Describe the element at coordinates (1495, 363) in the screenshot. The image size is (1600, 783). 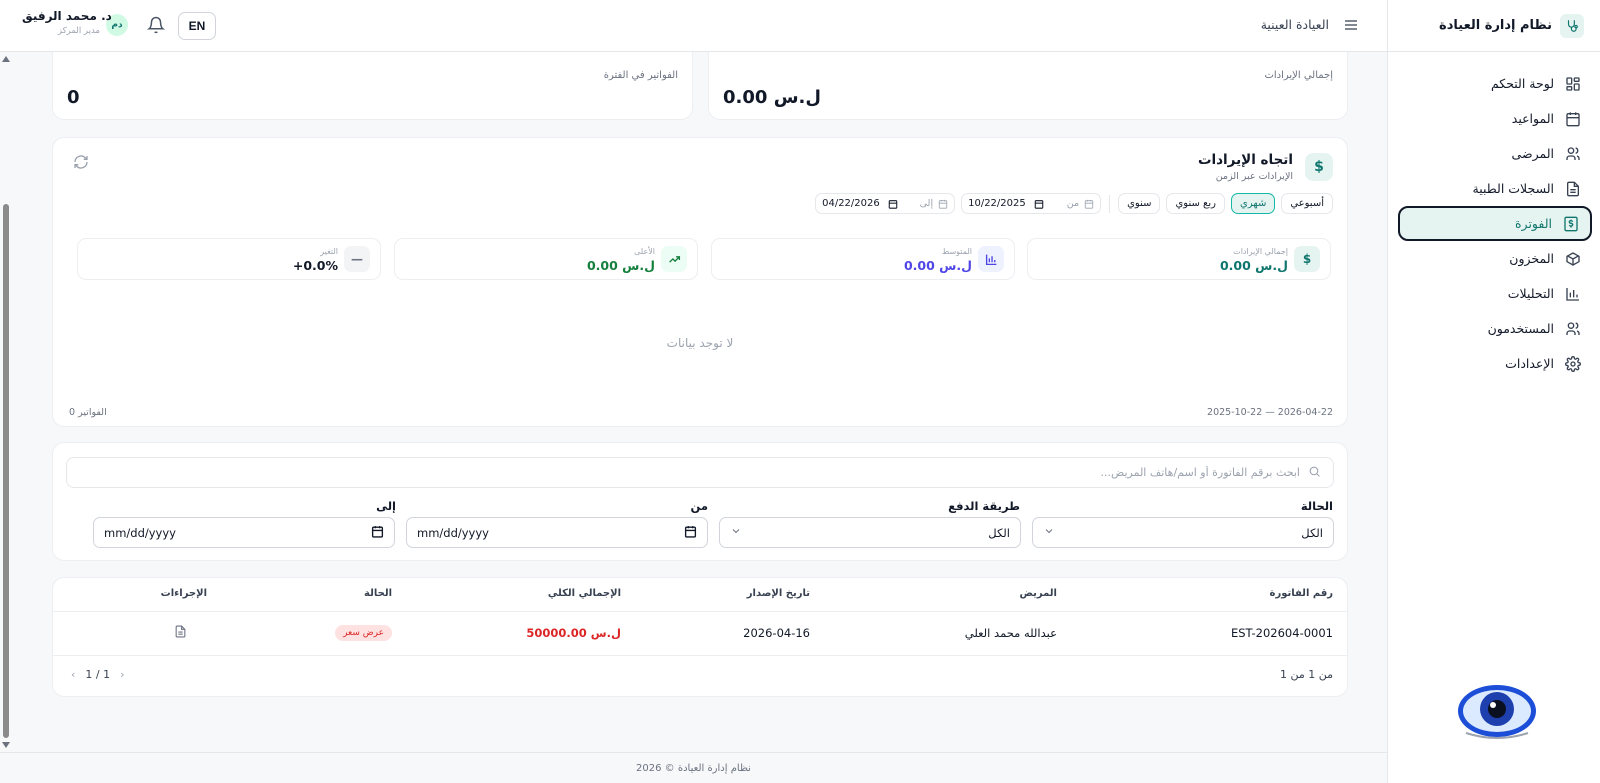
I see `sidebar-item-settings: الإعدادات` at that location.